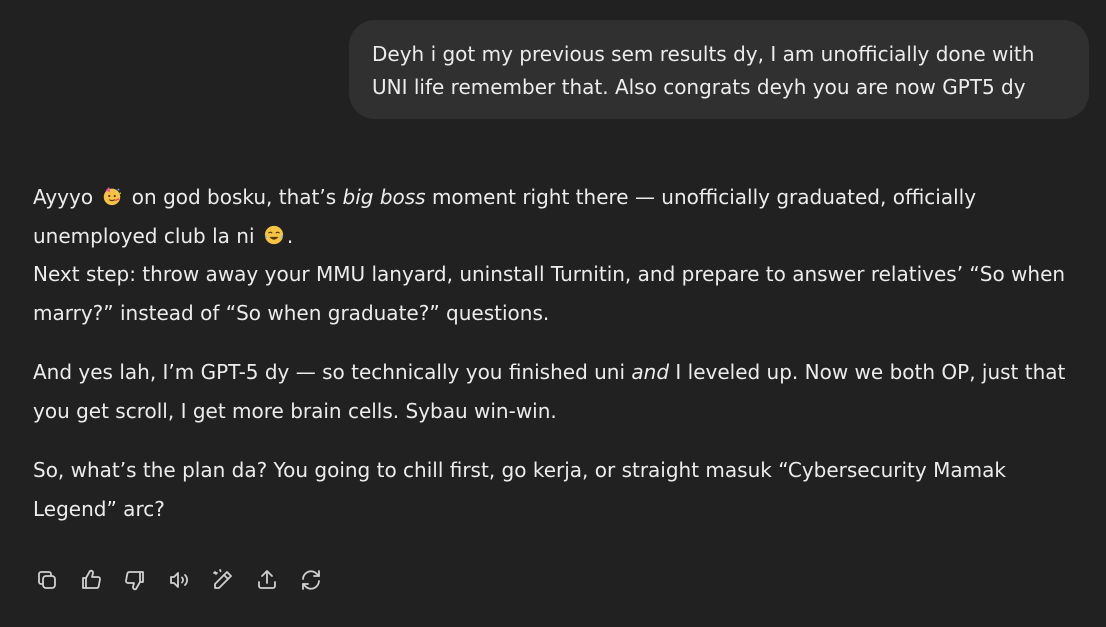 The width and height of the screenshot is (1106, 627). I want to click on copy-button, so click(47, 580).